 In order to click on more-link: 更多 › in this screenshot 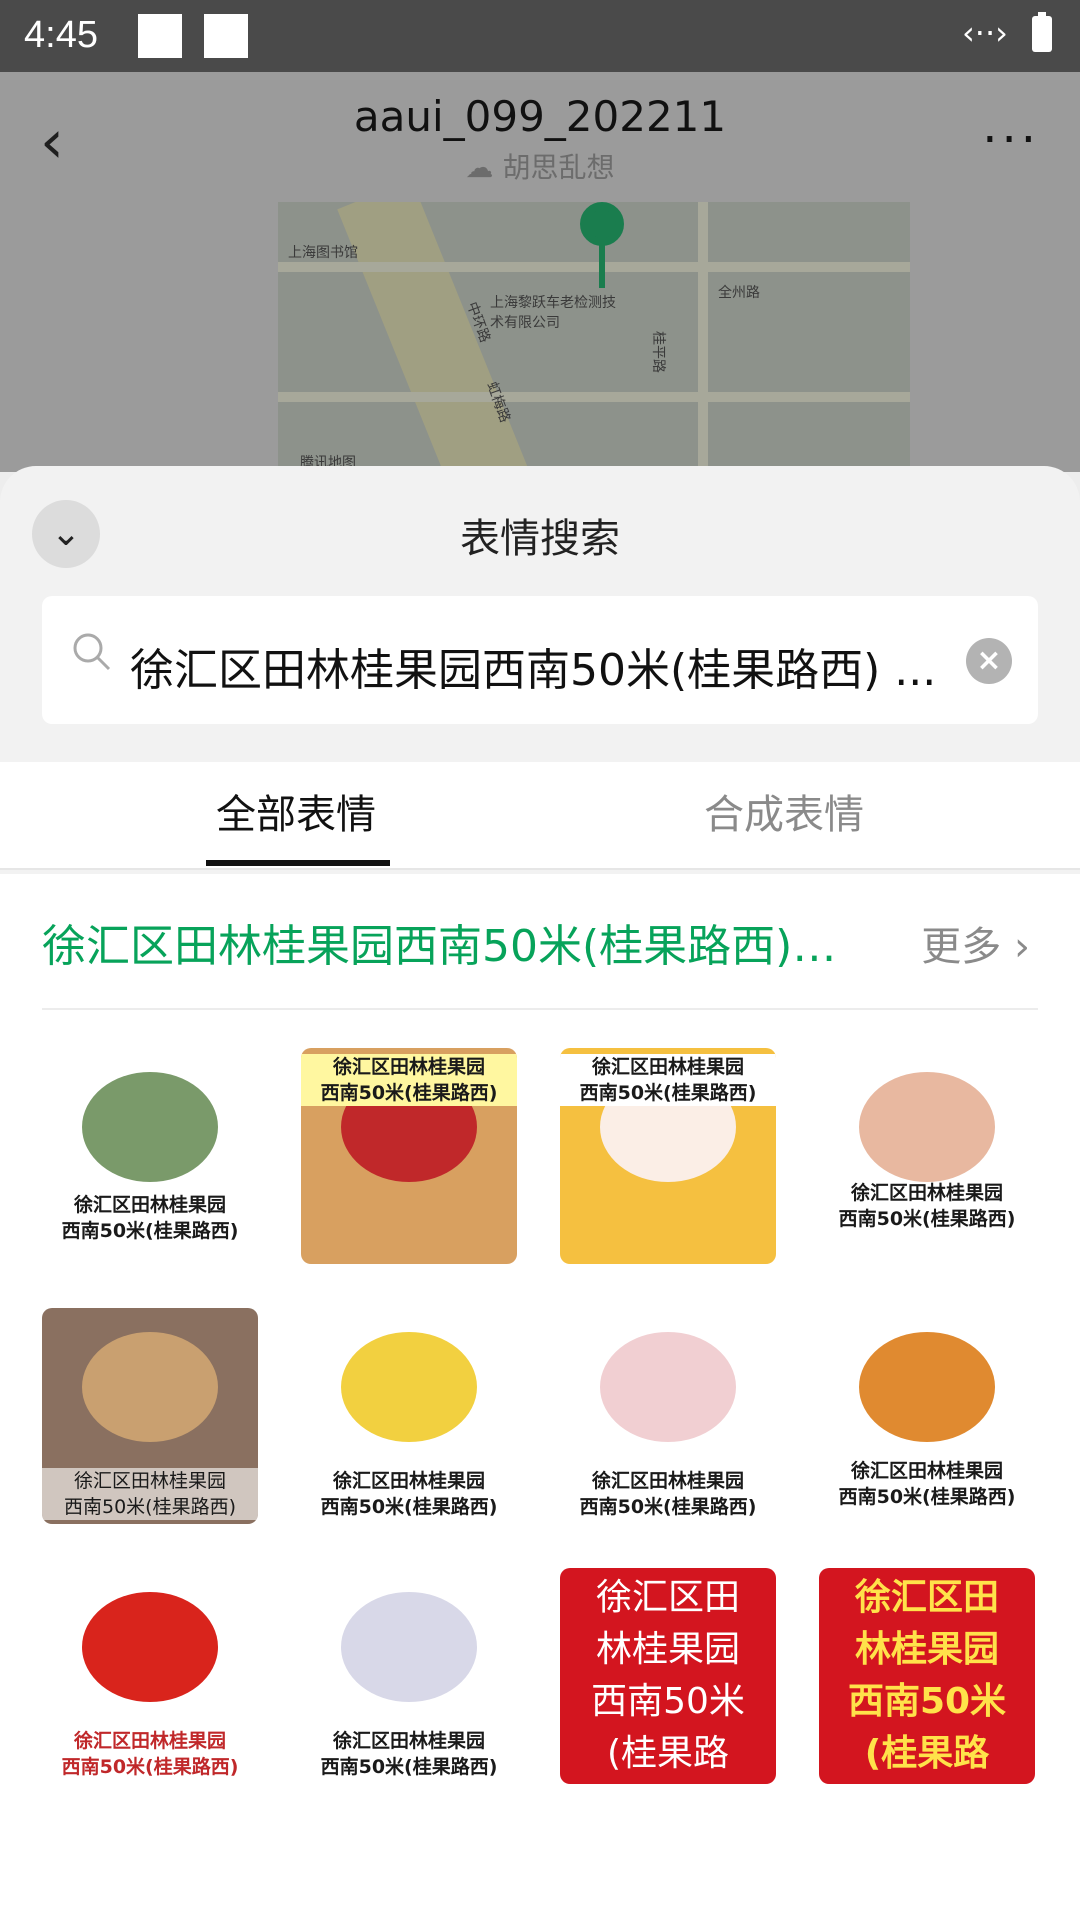, I will do `click(975, 943)`.